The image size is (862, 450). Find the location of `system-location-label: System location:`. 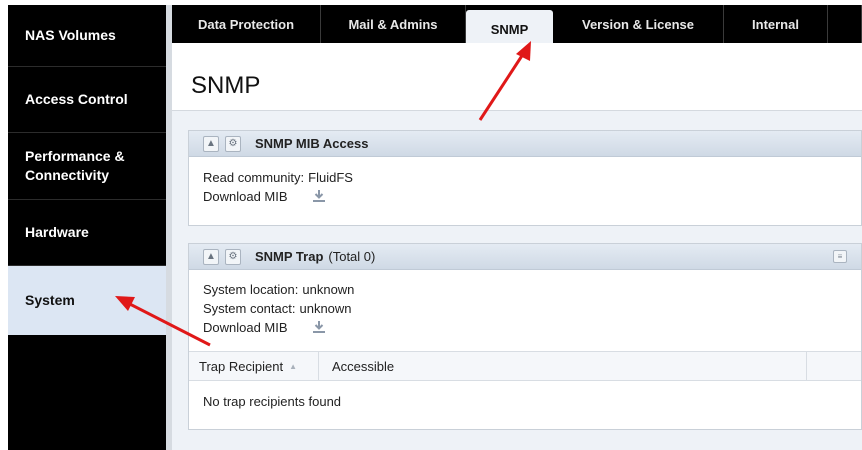

system-location-label: System location: is located at coordinates (251, 289).